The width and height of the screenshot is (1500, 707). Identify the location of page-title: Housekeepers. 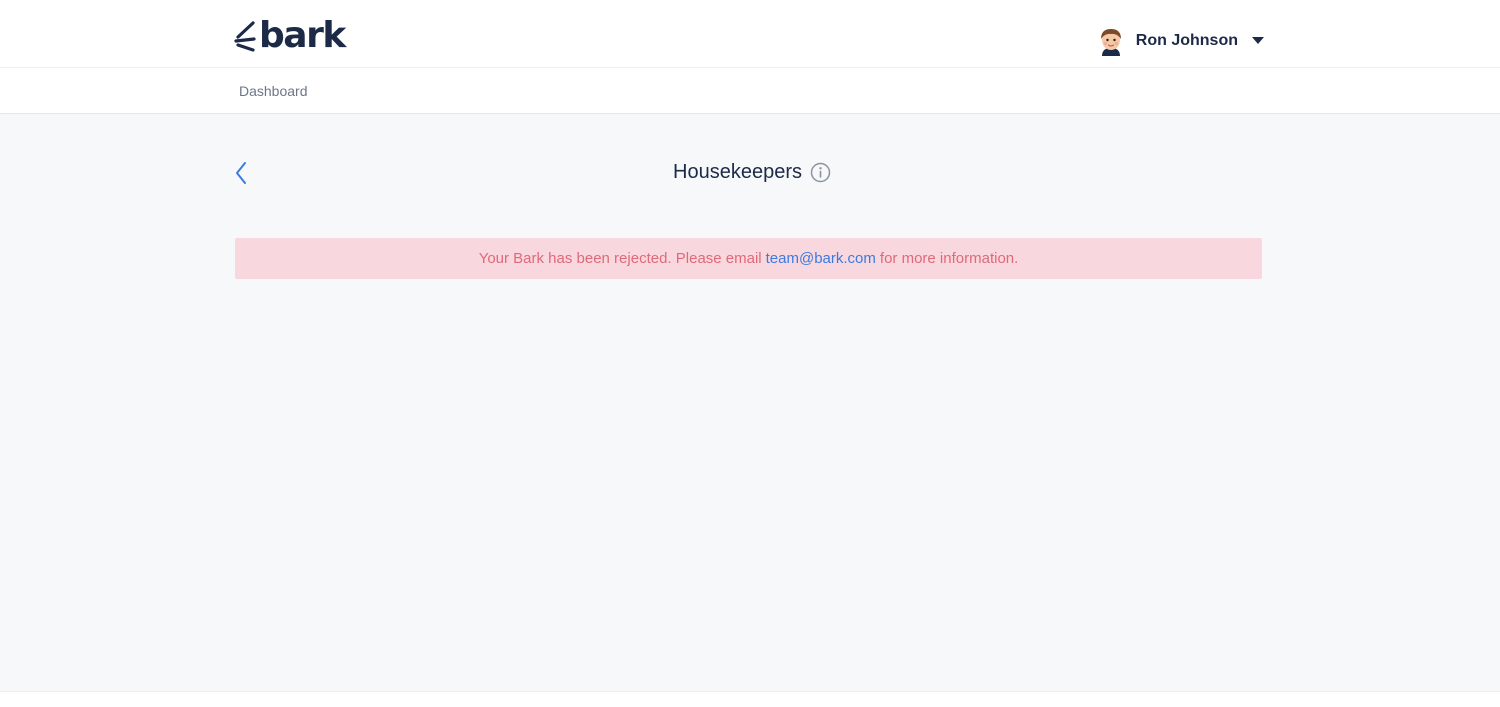
(737, 171).